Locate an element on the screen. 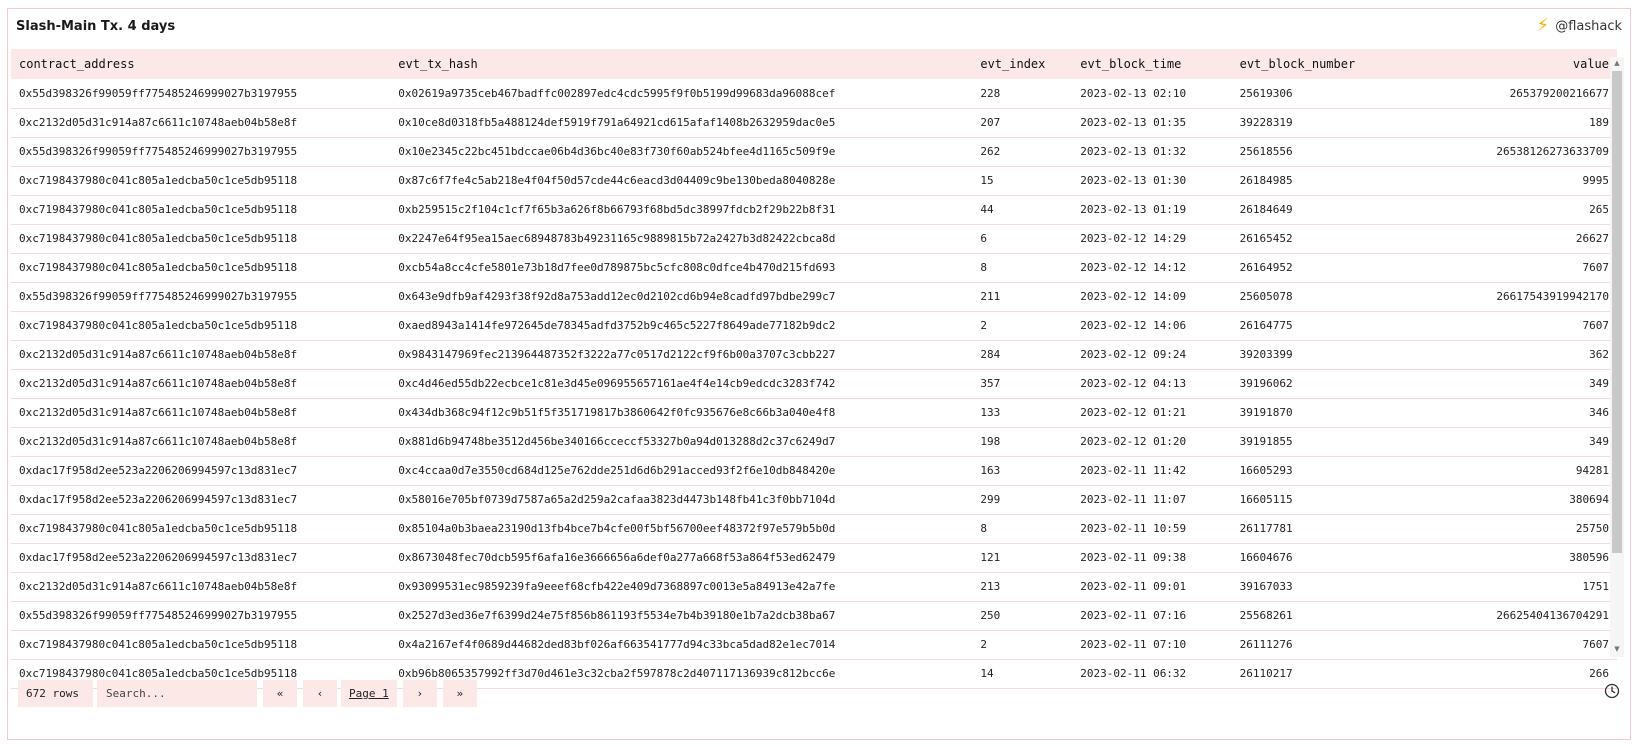  cell-value: 1751 is located at coordinates (1596, 586).